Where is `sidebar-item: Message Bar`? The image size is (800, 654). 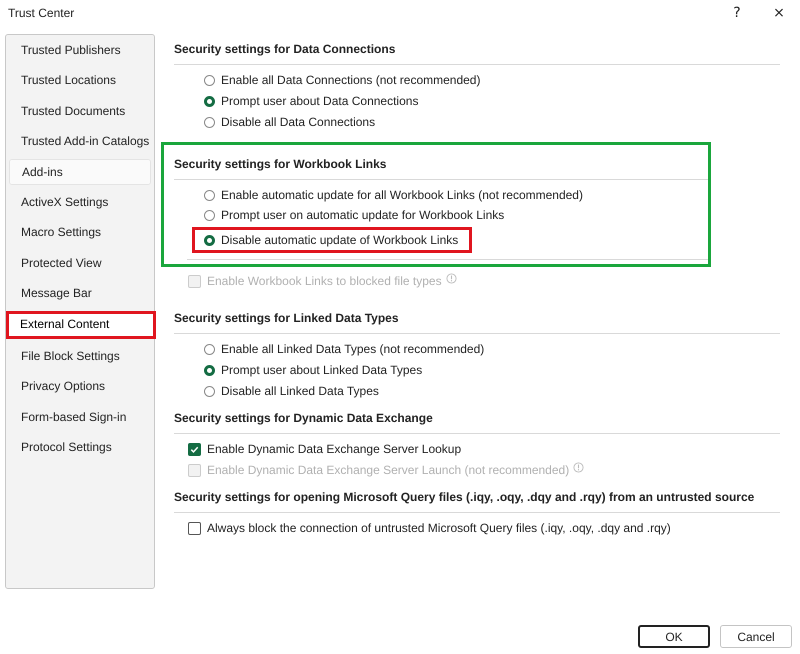 sidebar-item: Message Bar is located at coordinates (80, 293).